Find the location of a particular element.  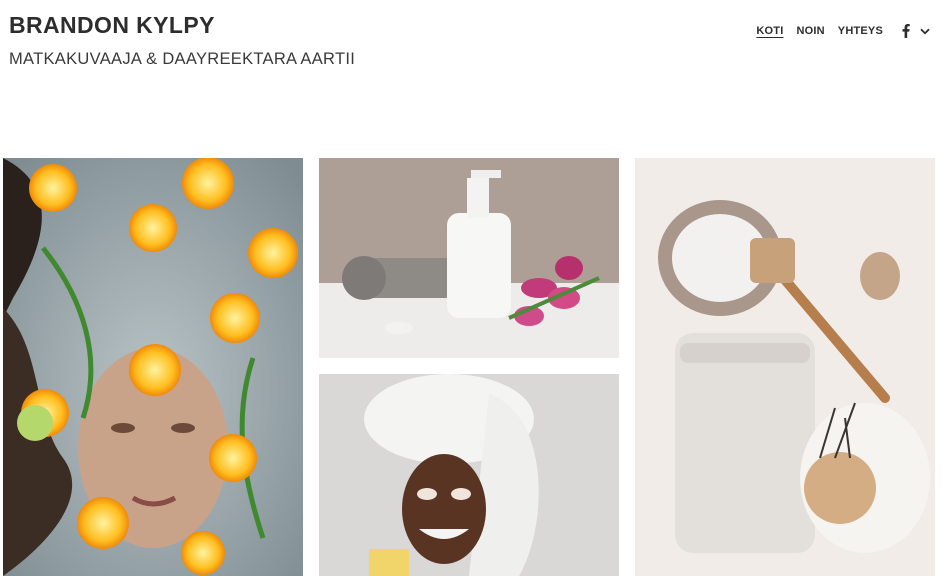

towel-and-lotion-bottle-photo is located at coordinates (469, 258).